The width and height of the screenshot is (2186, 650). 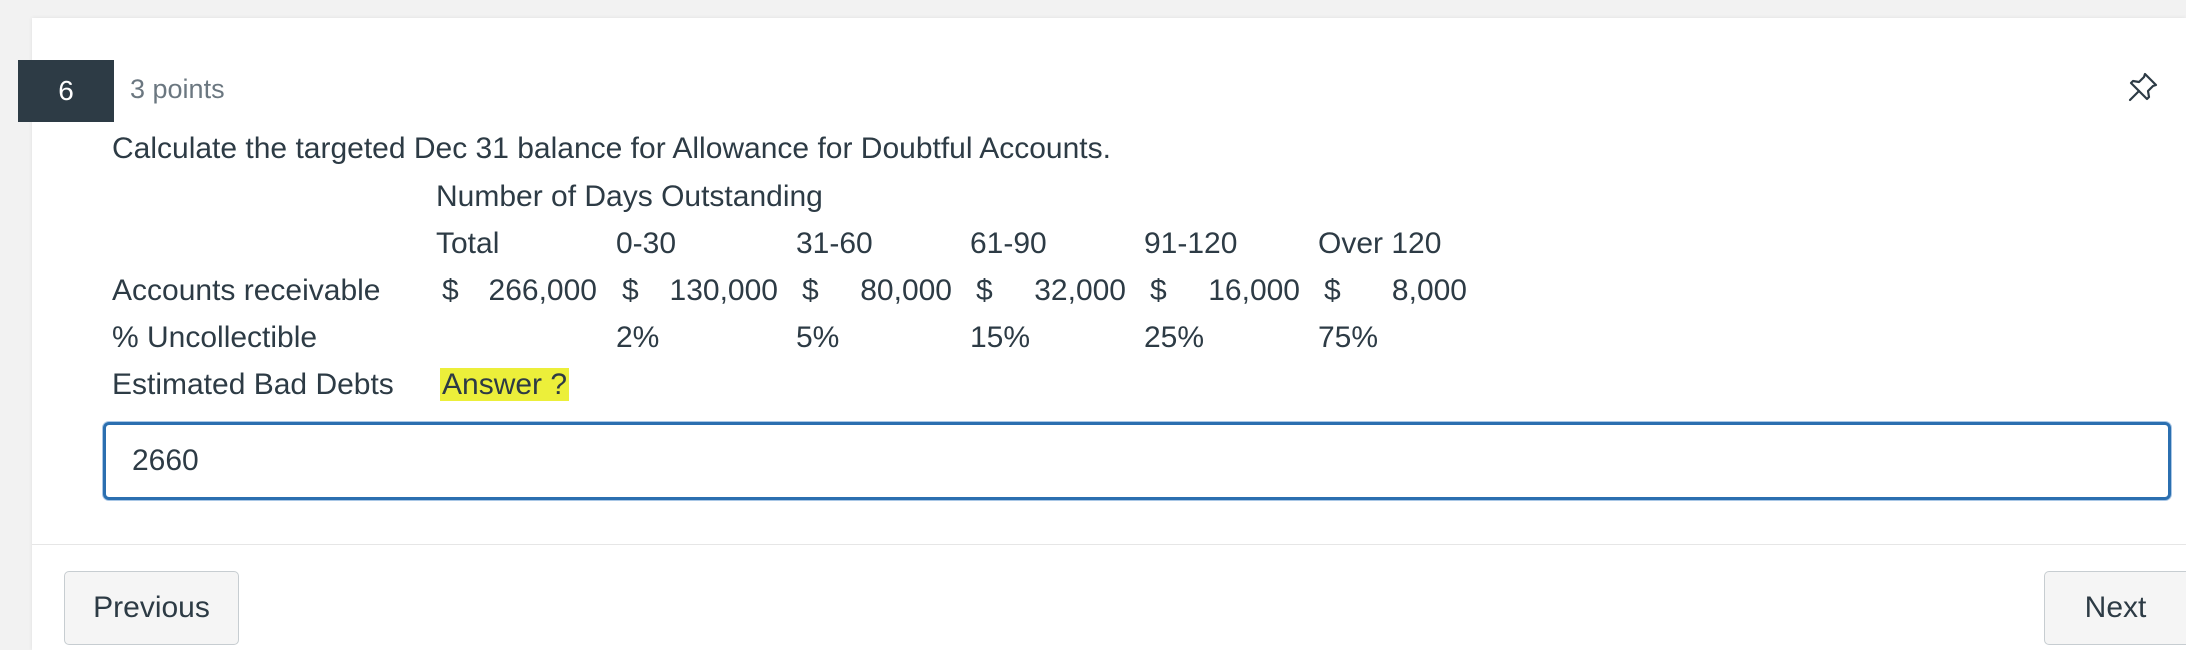 I want to click on column-header-91-120: 91-120, so click(x=1191, y=243).